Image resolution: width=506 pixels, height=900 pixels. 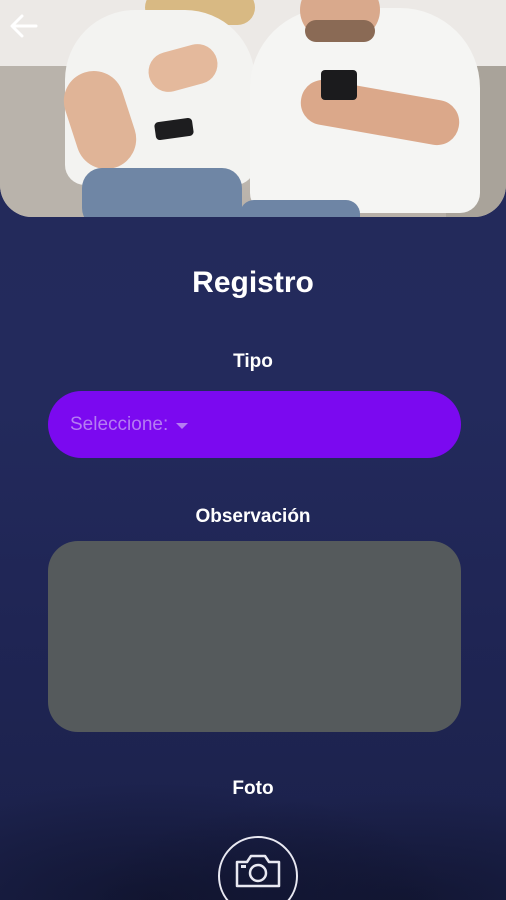 What do you see at coordinates (339, 85) in the screenshot?
I see `photo-phone-man` at bounding box center [339, 85].